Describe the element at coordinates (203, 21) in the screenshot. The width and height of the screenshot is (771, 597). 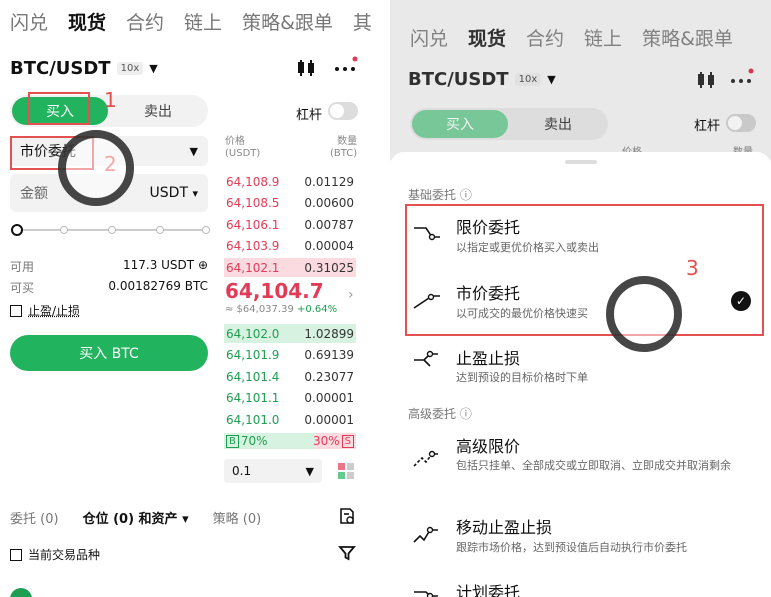
I see `tab-onchain: 链上` at that location.